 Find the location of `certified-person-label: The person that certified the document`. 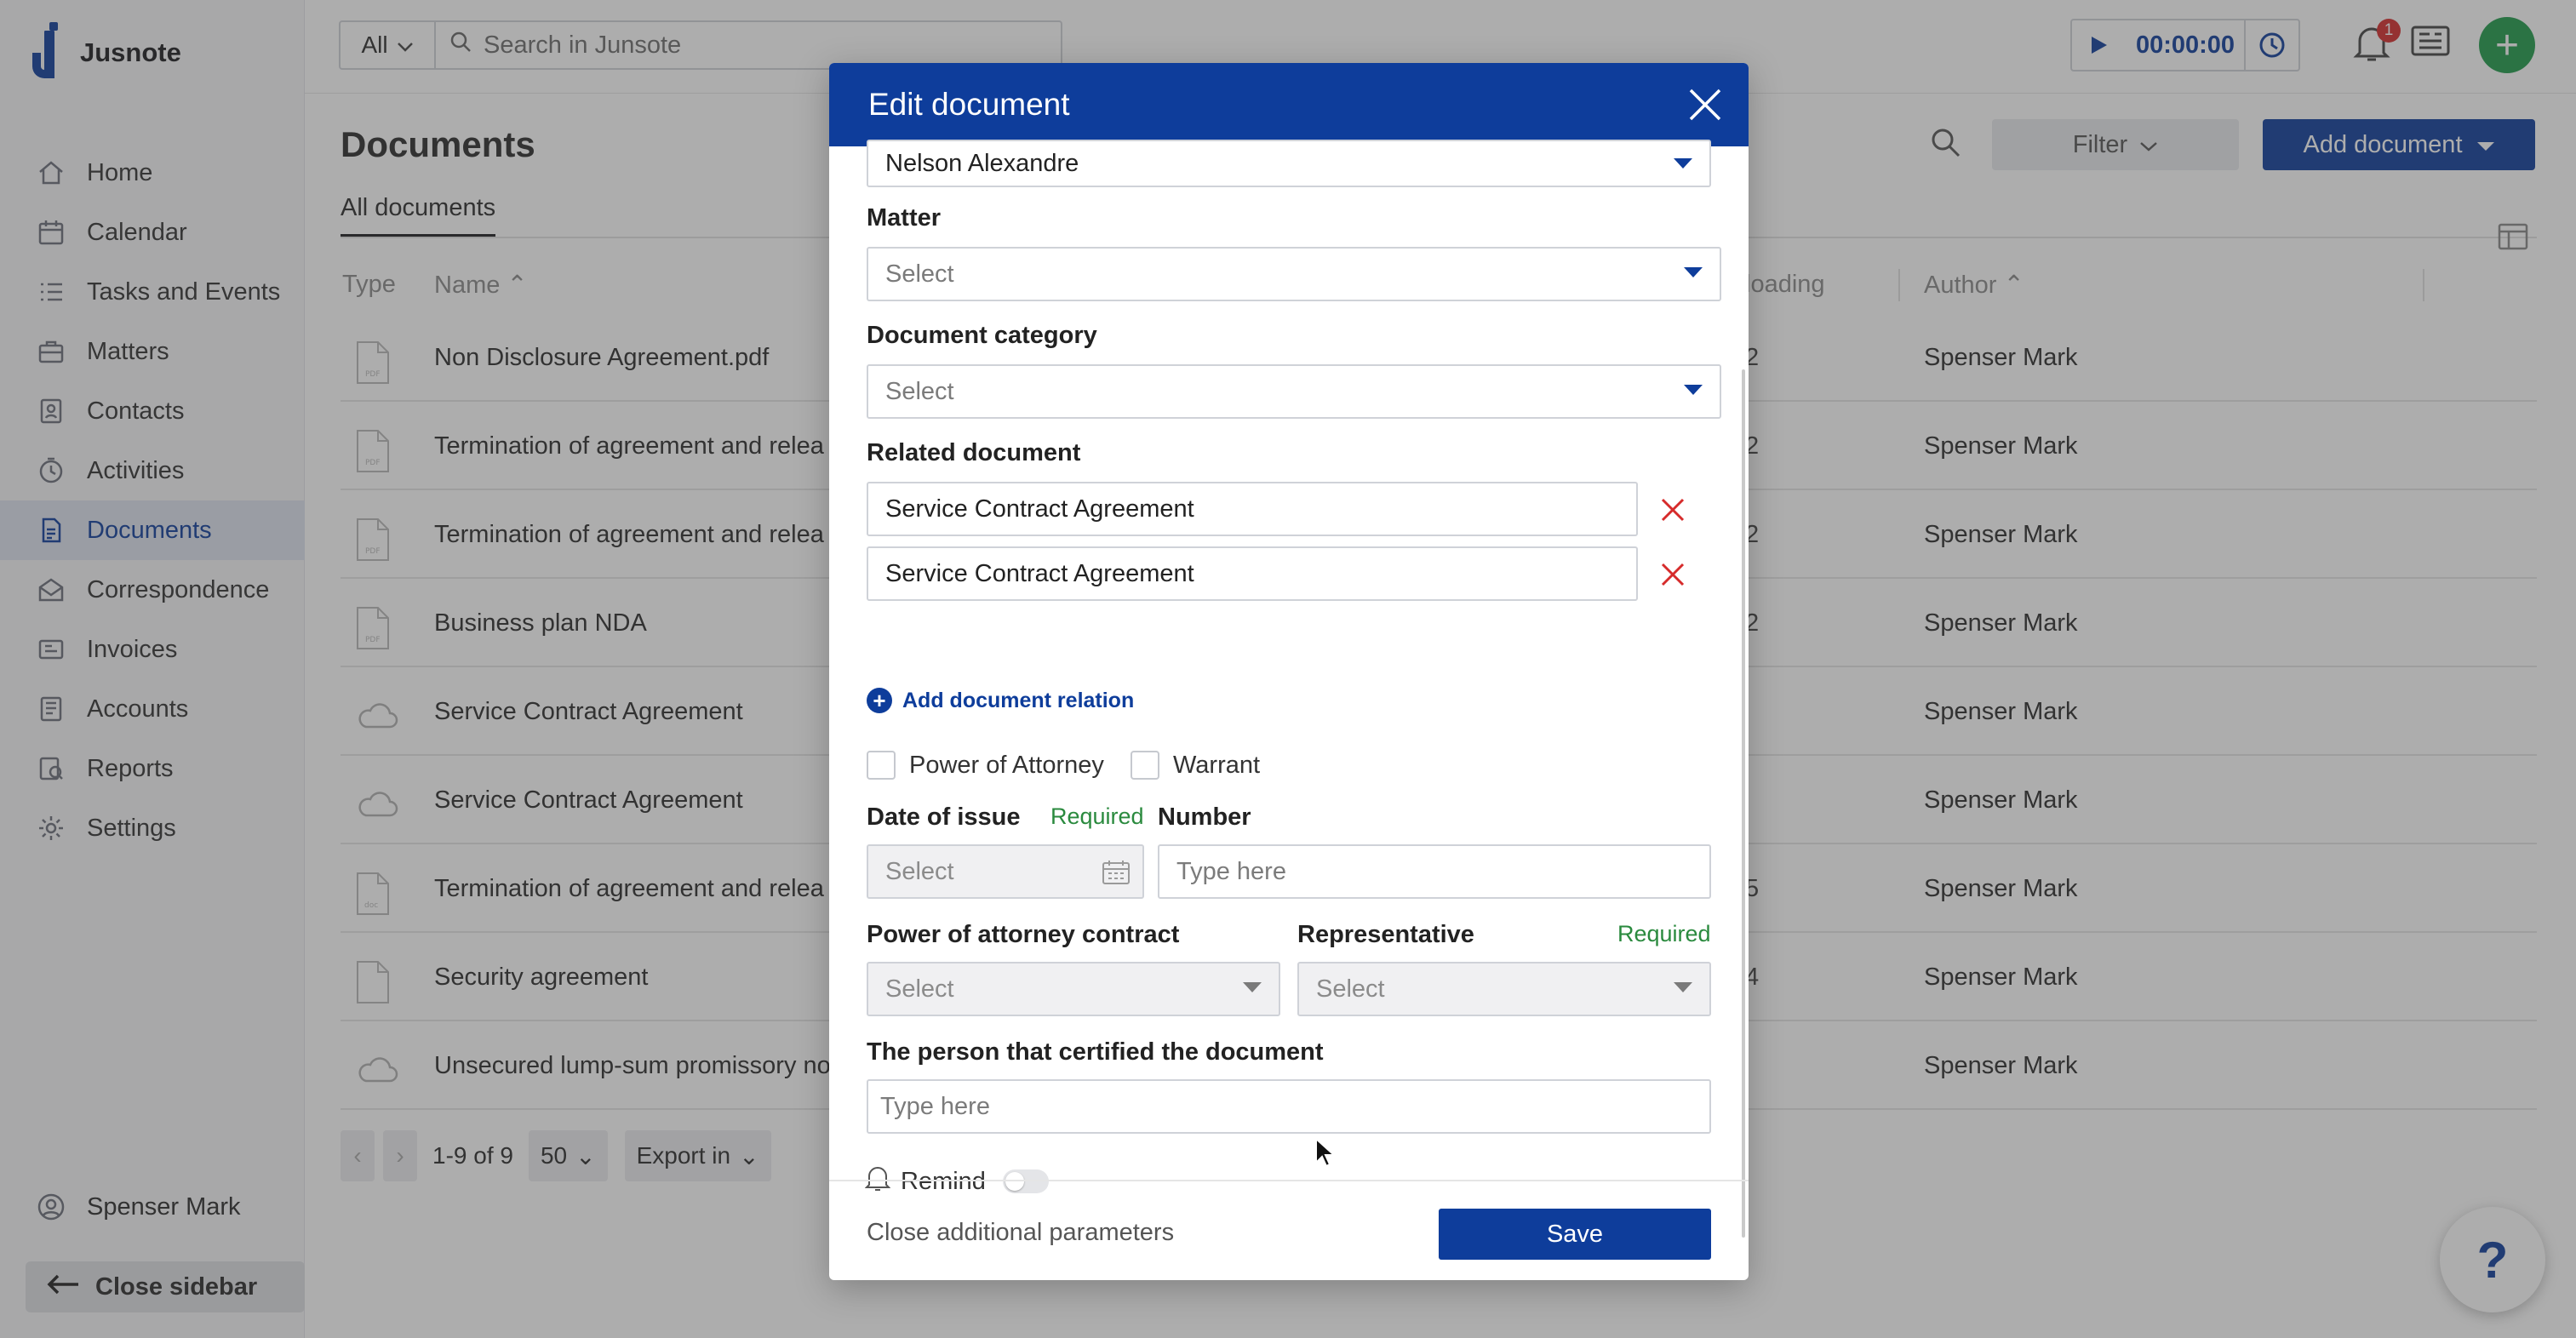

certified-person-label: The person that certified the document is located at coordinates (1095, 1052).